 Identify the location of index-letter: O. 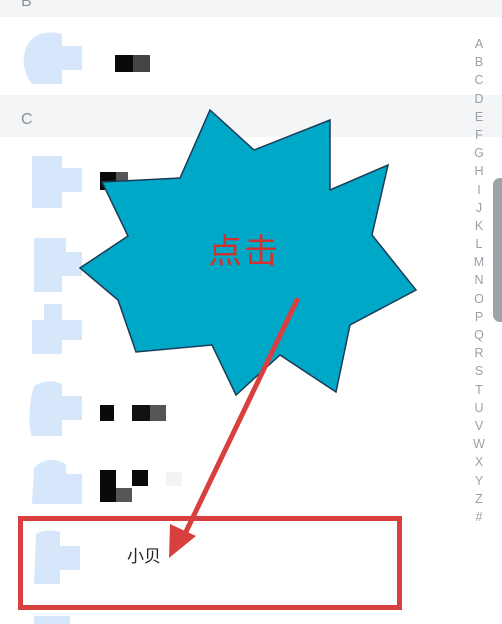
(479, 299).